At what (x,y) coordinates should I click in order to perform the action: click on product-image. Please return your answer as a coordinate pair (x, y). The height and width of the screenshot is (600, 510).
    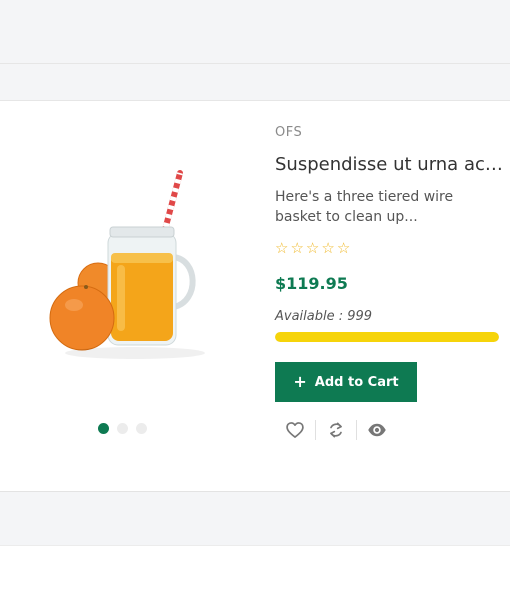
    Looking at the image, I should click on (125, 266).